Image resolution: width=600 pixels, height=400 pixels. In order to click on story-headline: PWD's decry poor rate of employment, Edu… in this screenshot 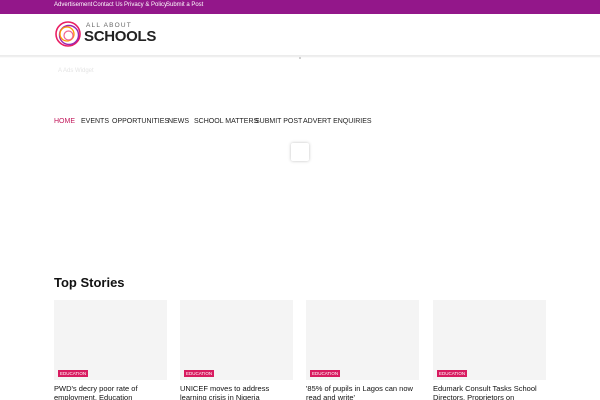, I will do `click(110, 392)`.